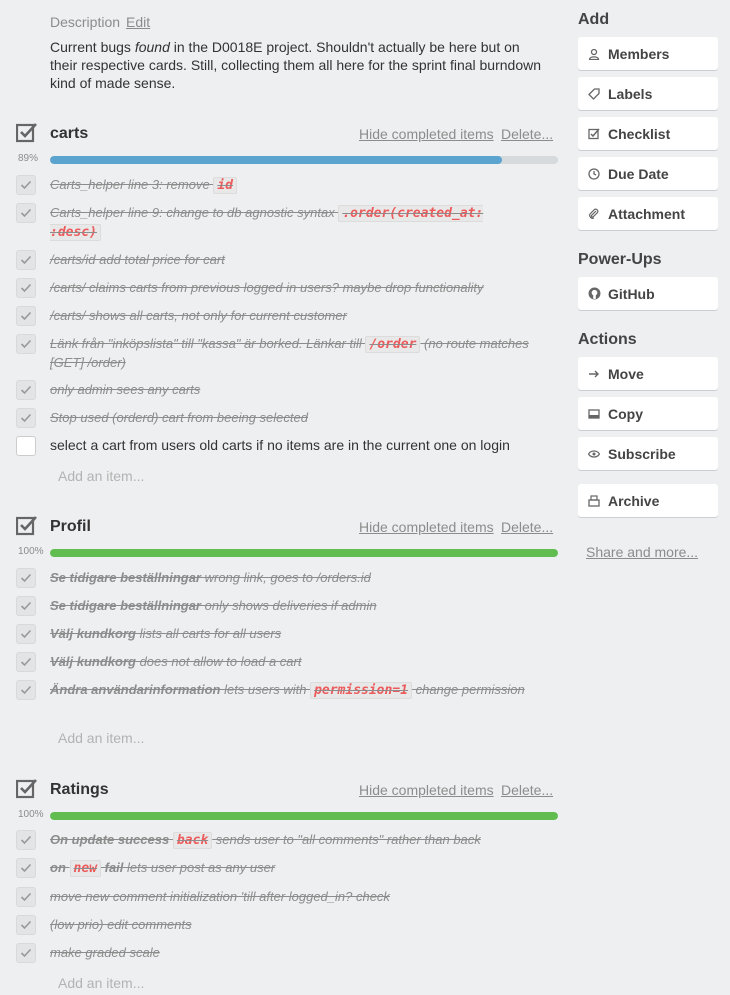 This screenshot has height=995, width=730. Describe the element at coordinates (630, 94) in the screenshot. I see `button-label: Labels` at that location.